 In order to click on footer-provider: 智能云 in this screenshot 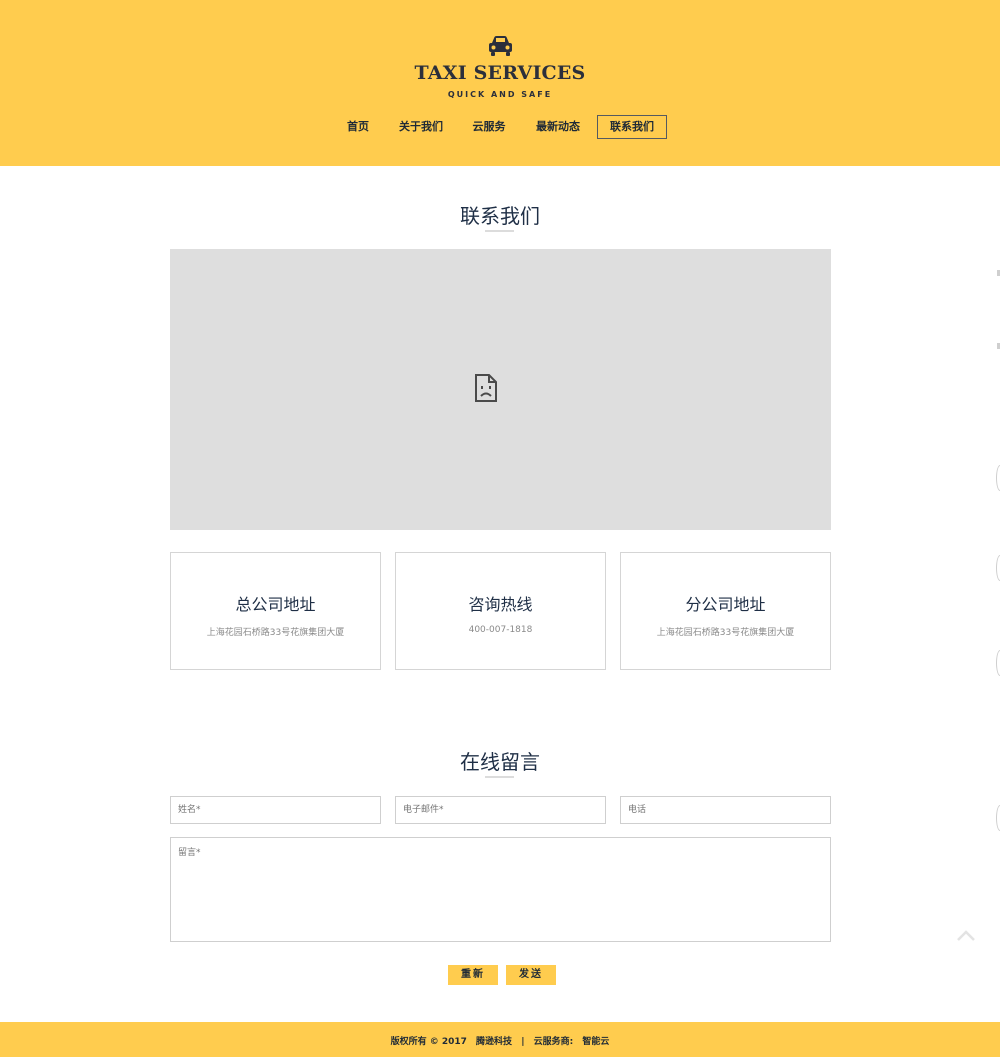, I will do `click(595, 1042)`.